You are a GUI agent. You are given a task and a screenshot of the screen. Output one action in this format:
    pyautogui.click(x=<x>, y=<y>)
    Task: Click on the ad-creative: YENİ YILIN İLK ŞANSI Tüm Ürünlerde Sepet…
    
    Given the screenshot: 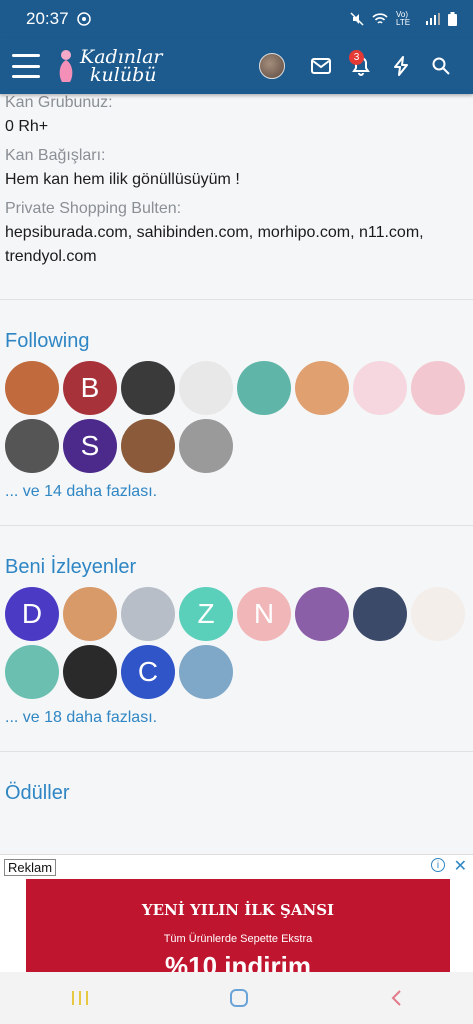 What is the action you would take?
    pyautogui.click(x=238, y=925)
    